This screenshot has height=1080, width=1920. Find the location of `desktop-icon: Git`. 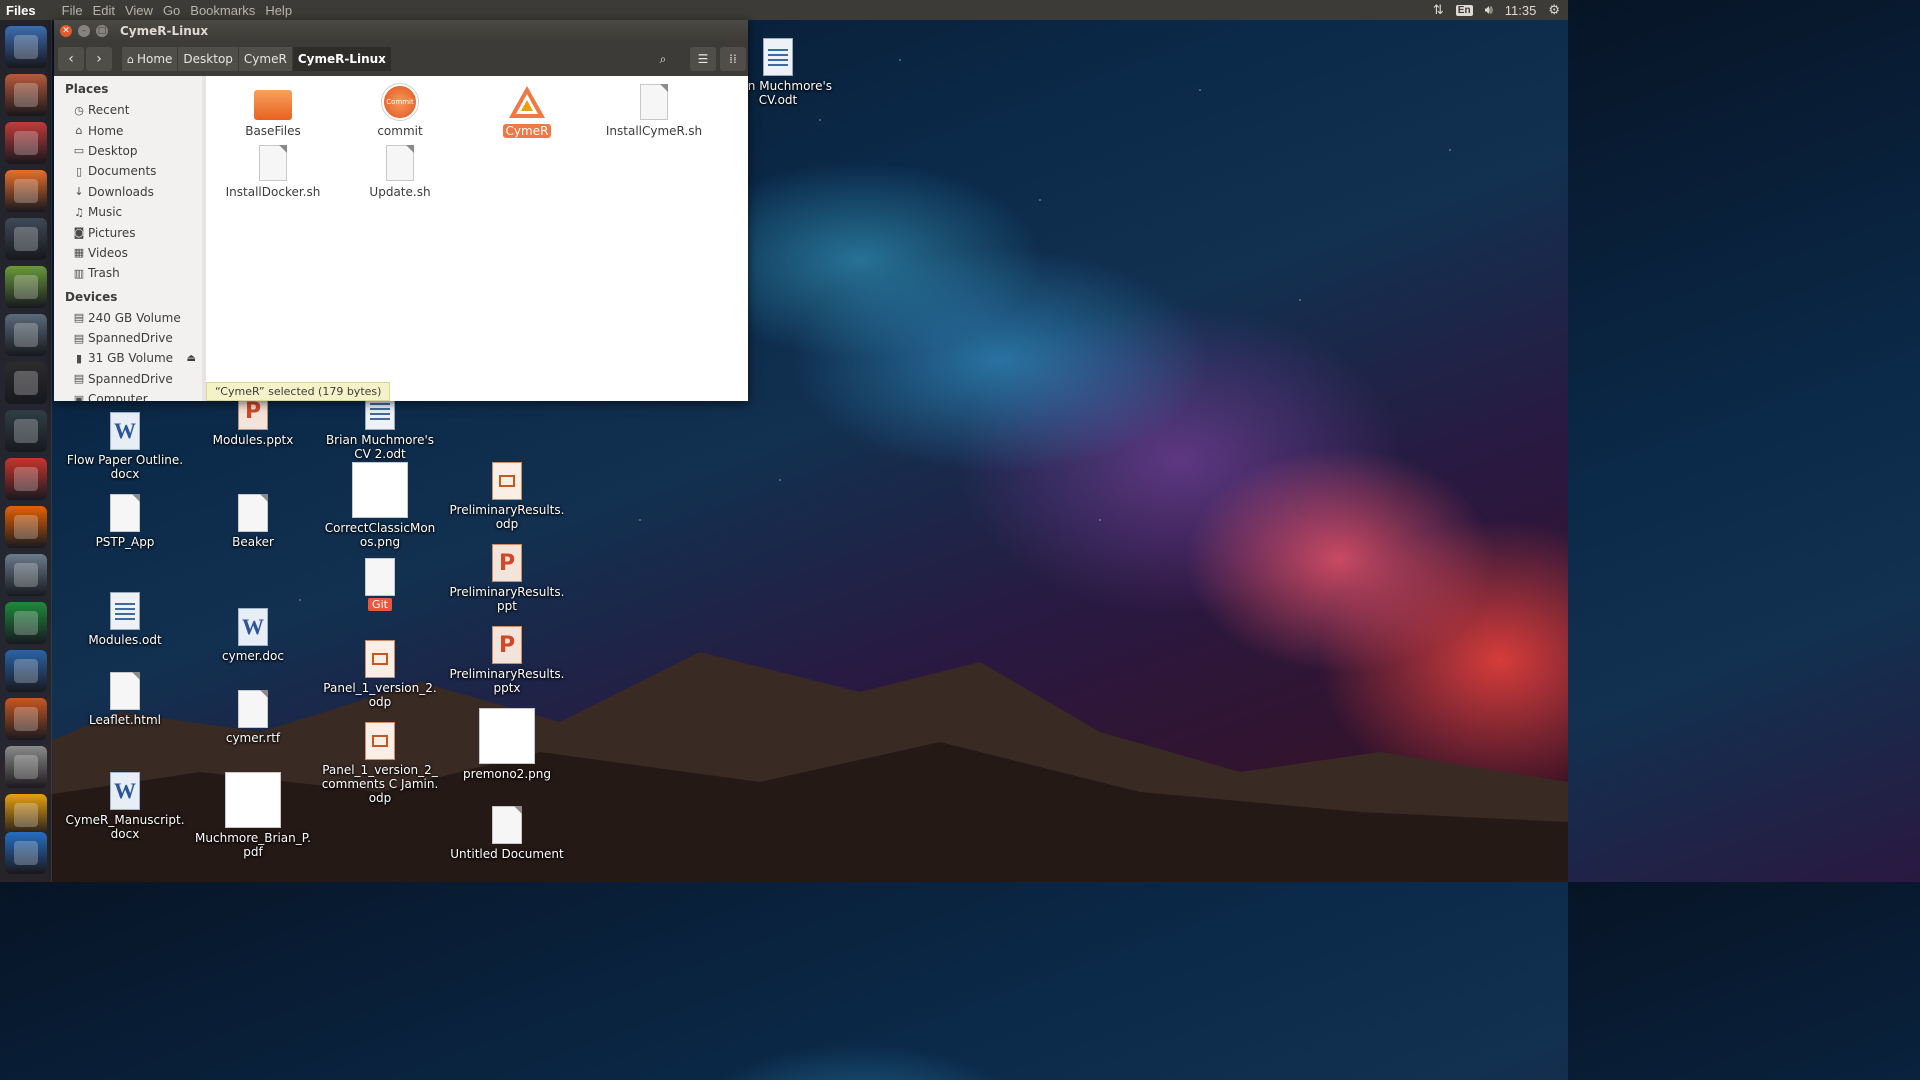

desktop-icon: Git is located at coordinates (380, 584).